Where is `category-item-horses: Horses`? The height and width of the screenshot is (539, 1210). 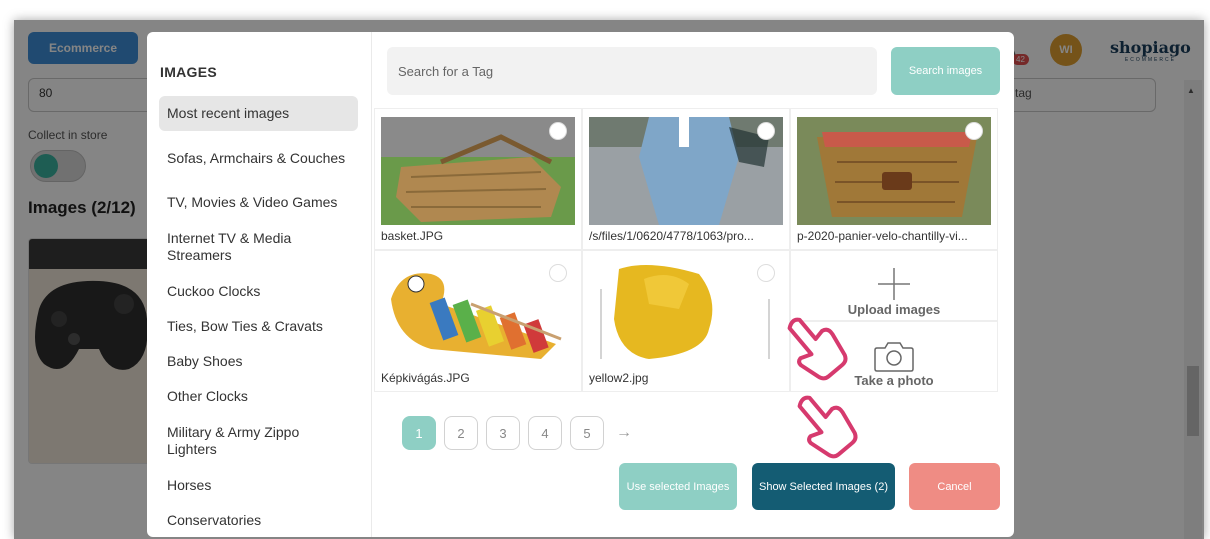
category-item-horses: Horses is located at coordinates (258, 485).